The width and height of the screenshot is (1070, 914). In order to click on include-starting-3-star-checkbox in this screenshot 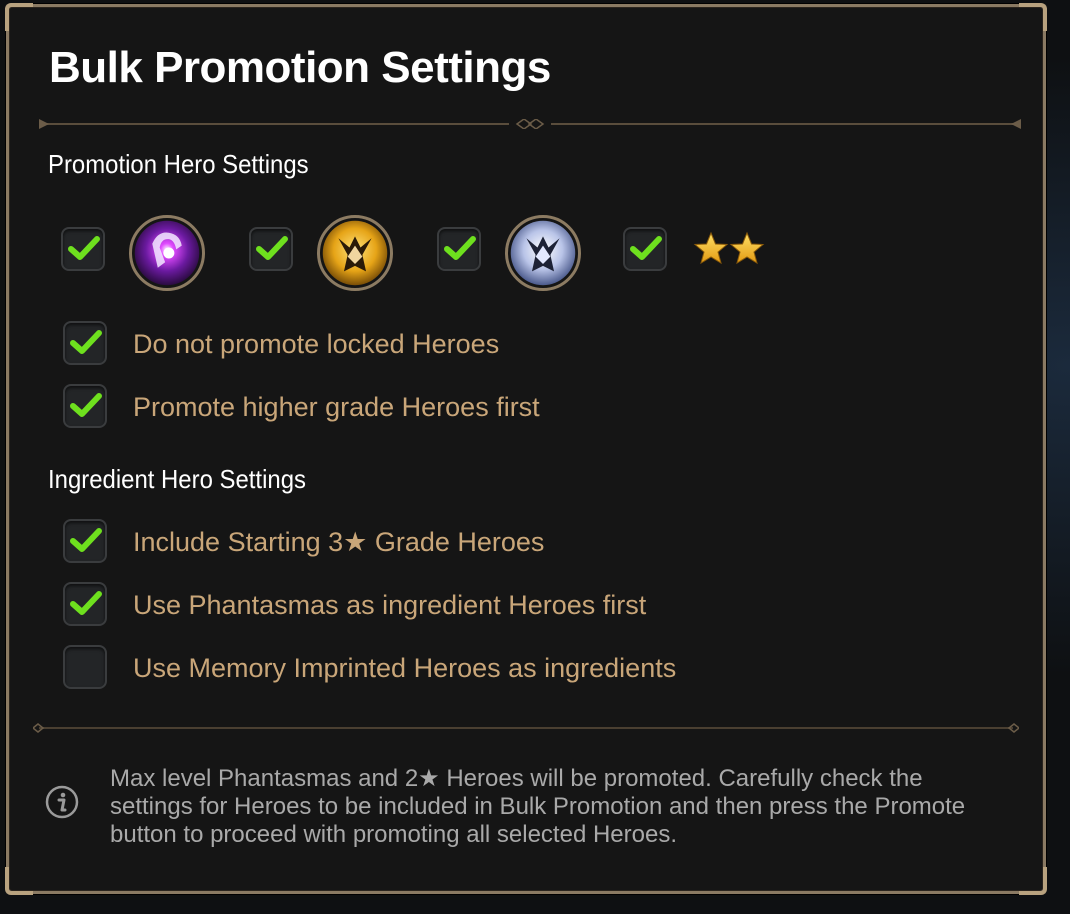, I will do `click(85, 541)`.